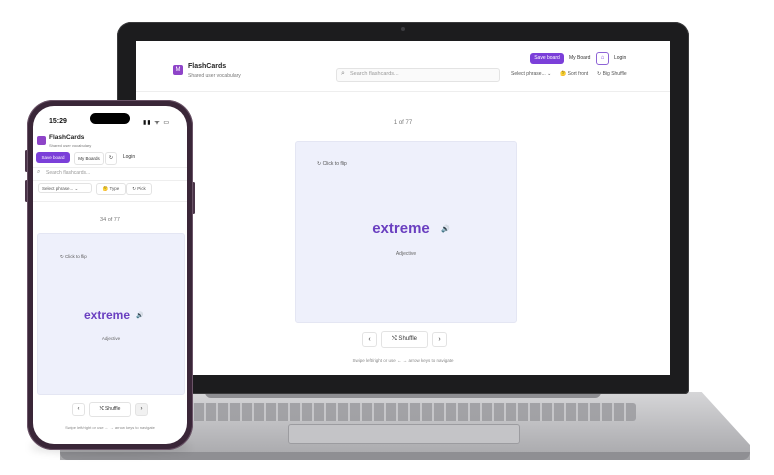 Image resolution: width=774 pixels, height=475 pixels. Describe the element at coordinates (579, 58) in the screenshot. I see `my-board-link: My Board` at that location.